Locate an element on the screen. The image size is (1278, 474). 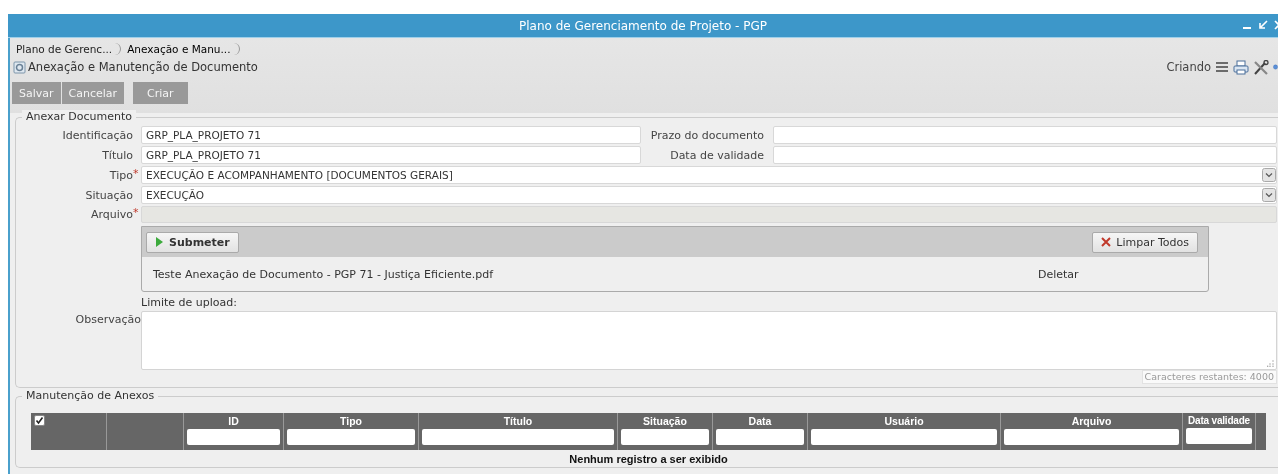
field-label: Tipo is located at coordinates (121, 175).